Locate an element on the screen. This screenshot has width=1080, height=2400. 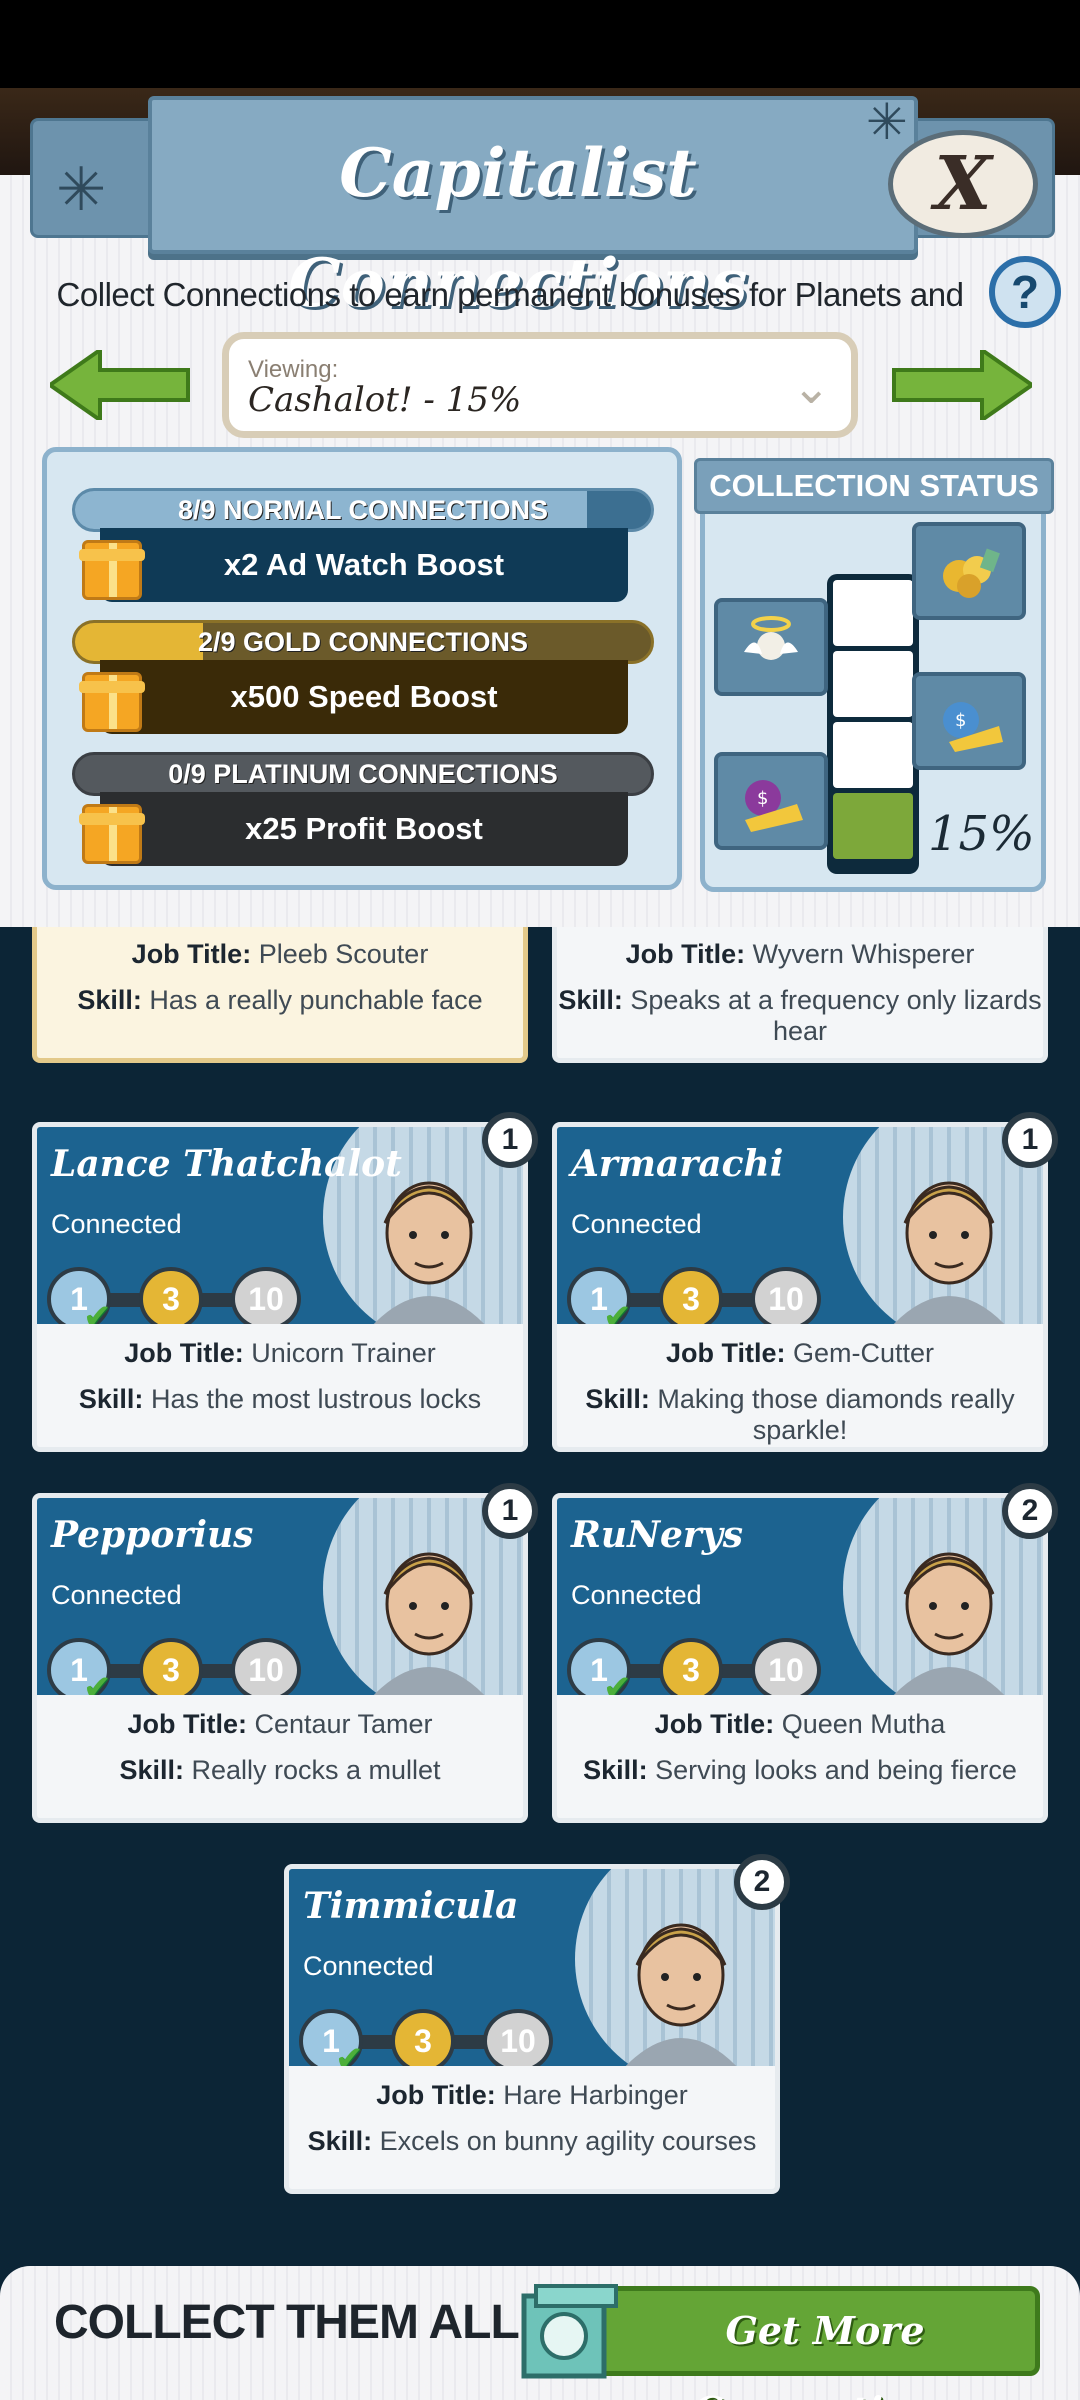
skill-value: Really rocks a mullet is located at coordinates (316, 1770).